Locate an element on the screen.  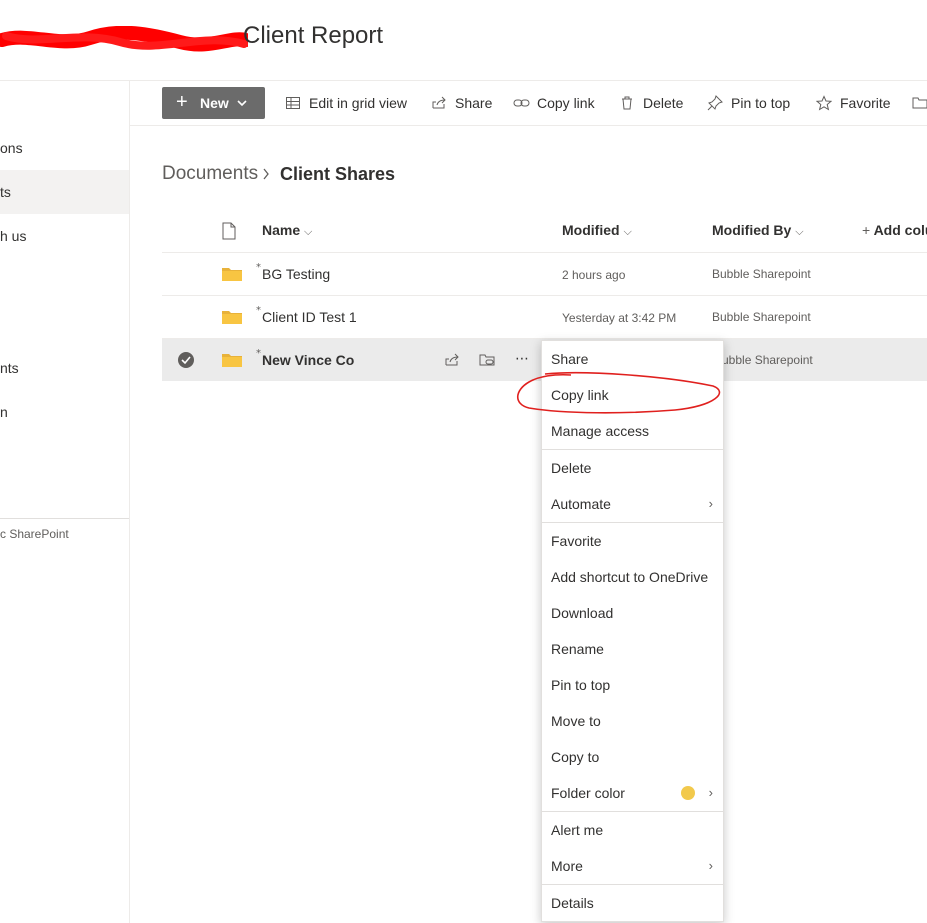
menu-item-add-shortcut: Add shortcut to OneDrive is located at coordinates (632, 577).